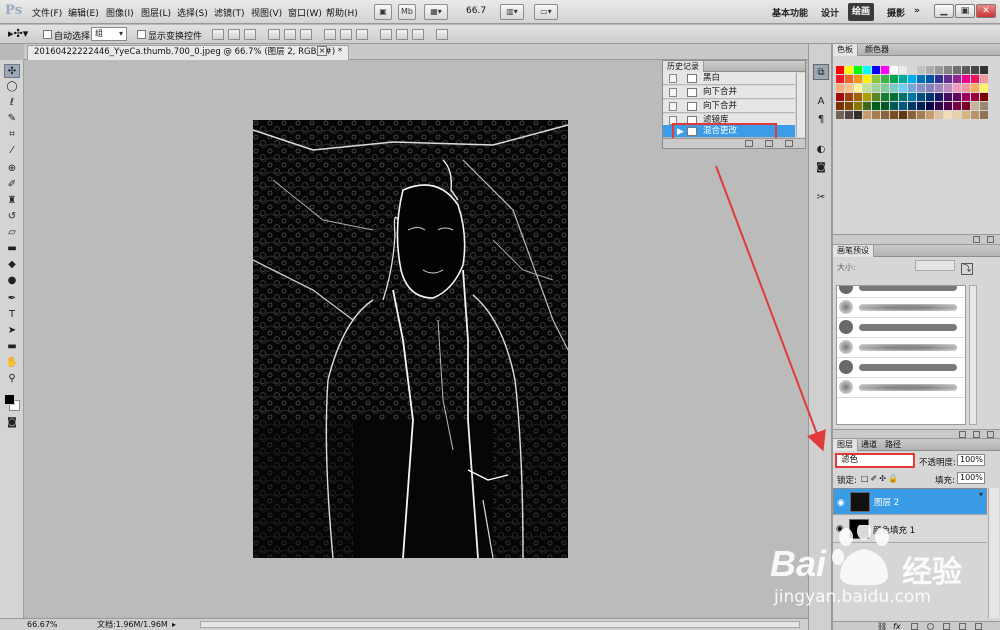 Image resolution: width=1000 pixels, height=630 pixels. I want to click on lasso-tool-icon: ℓ, so click(12, 103).